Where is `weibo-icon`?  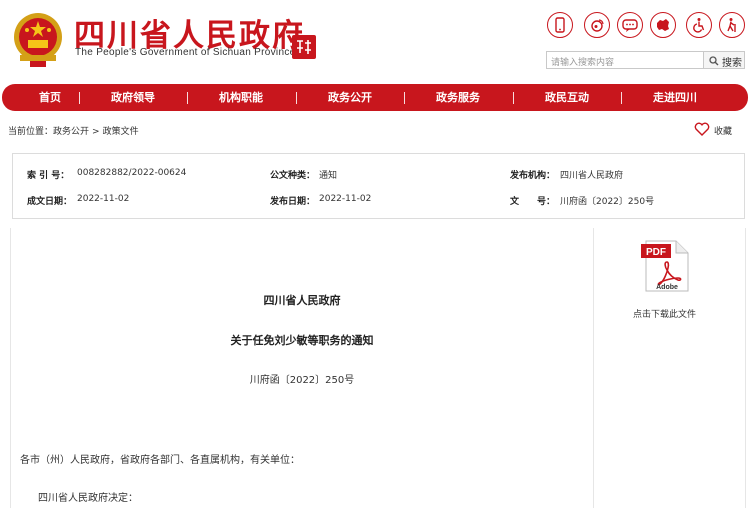 weibo-icon is located at coordinates (597, 25).